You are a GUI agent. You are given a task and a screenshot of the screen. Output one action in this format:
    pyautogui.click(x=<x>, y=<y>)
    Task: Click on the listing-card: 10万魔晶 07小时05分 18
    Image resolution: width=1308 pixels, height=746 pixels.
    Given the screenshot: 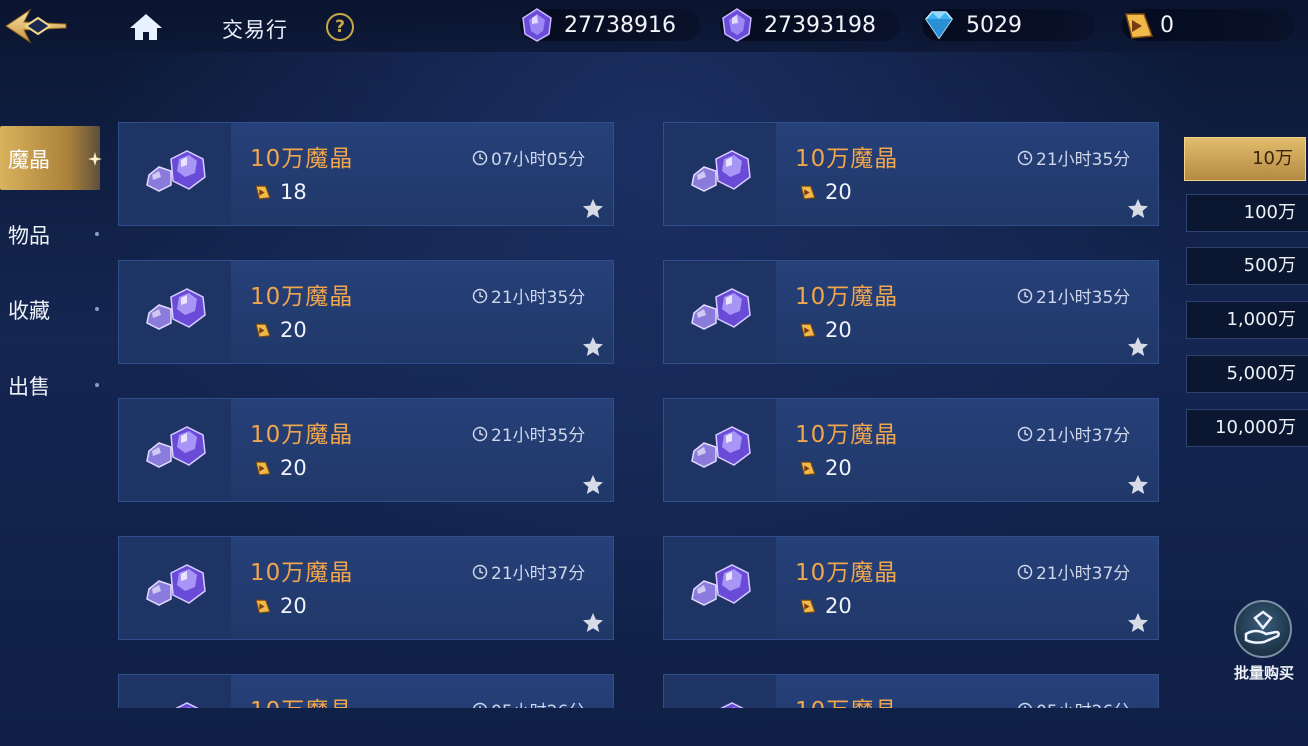 What is the action you would take?
    pyautogui.click(x=366, y=174)
    